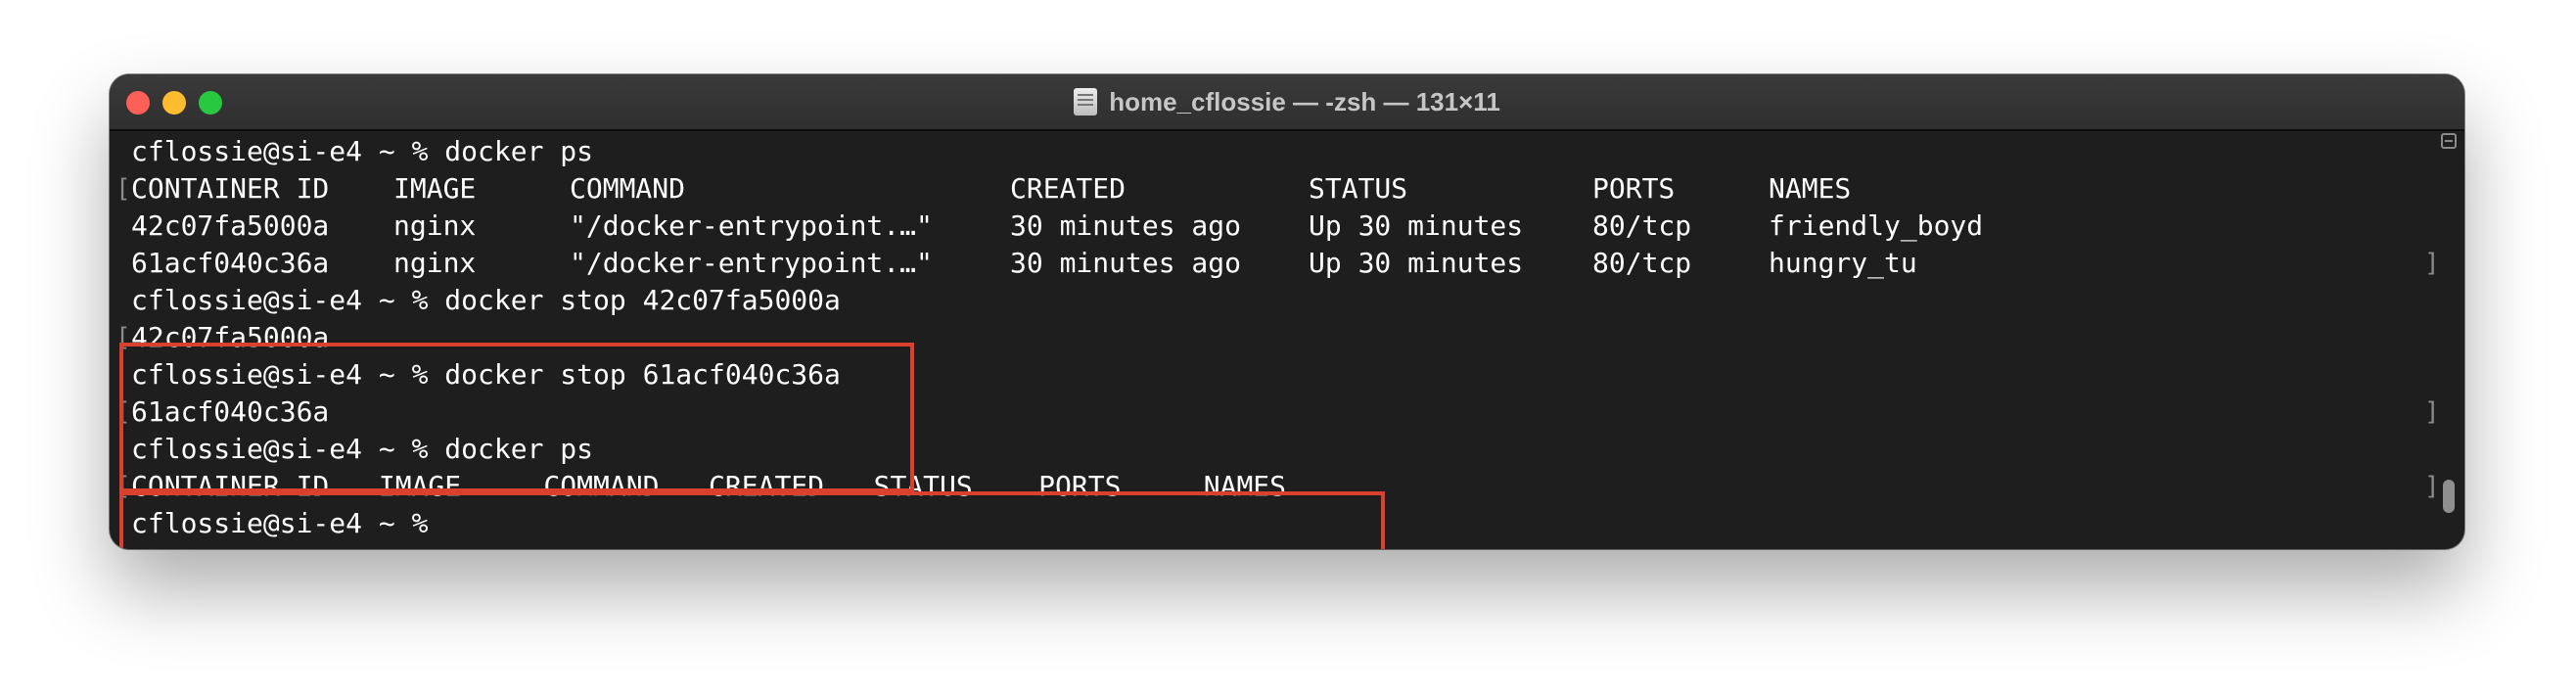  Describe the element at coordinates (230, 226) in the screenshot. I see `table-cell: 42c07fa5000a` at that location.